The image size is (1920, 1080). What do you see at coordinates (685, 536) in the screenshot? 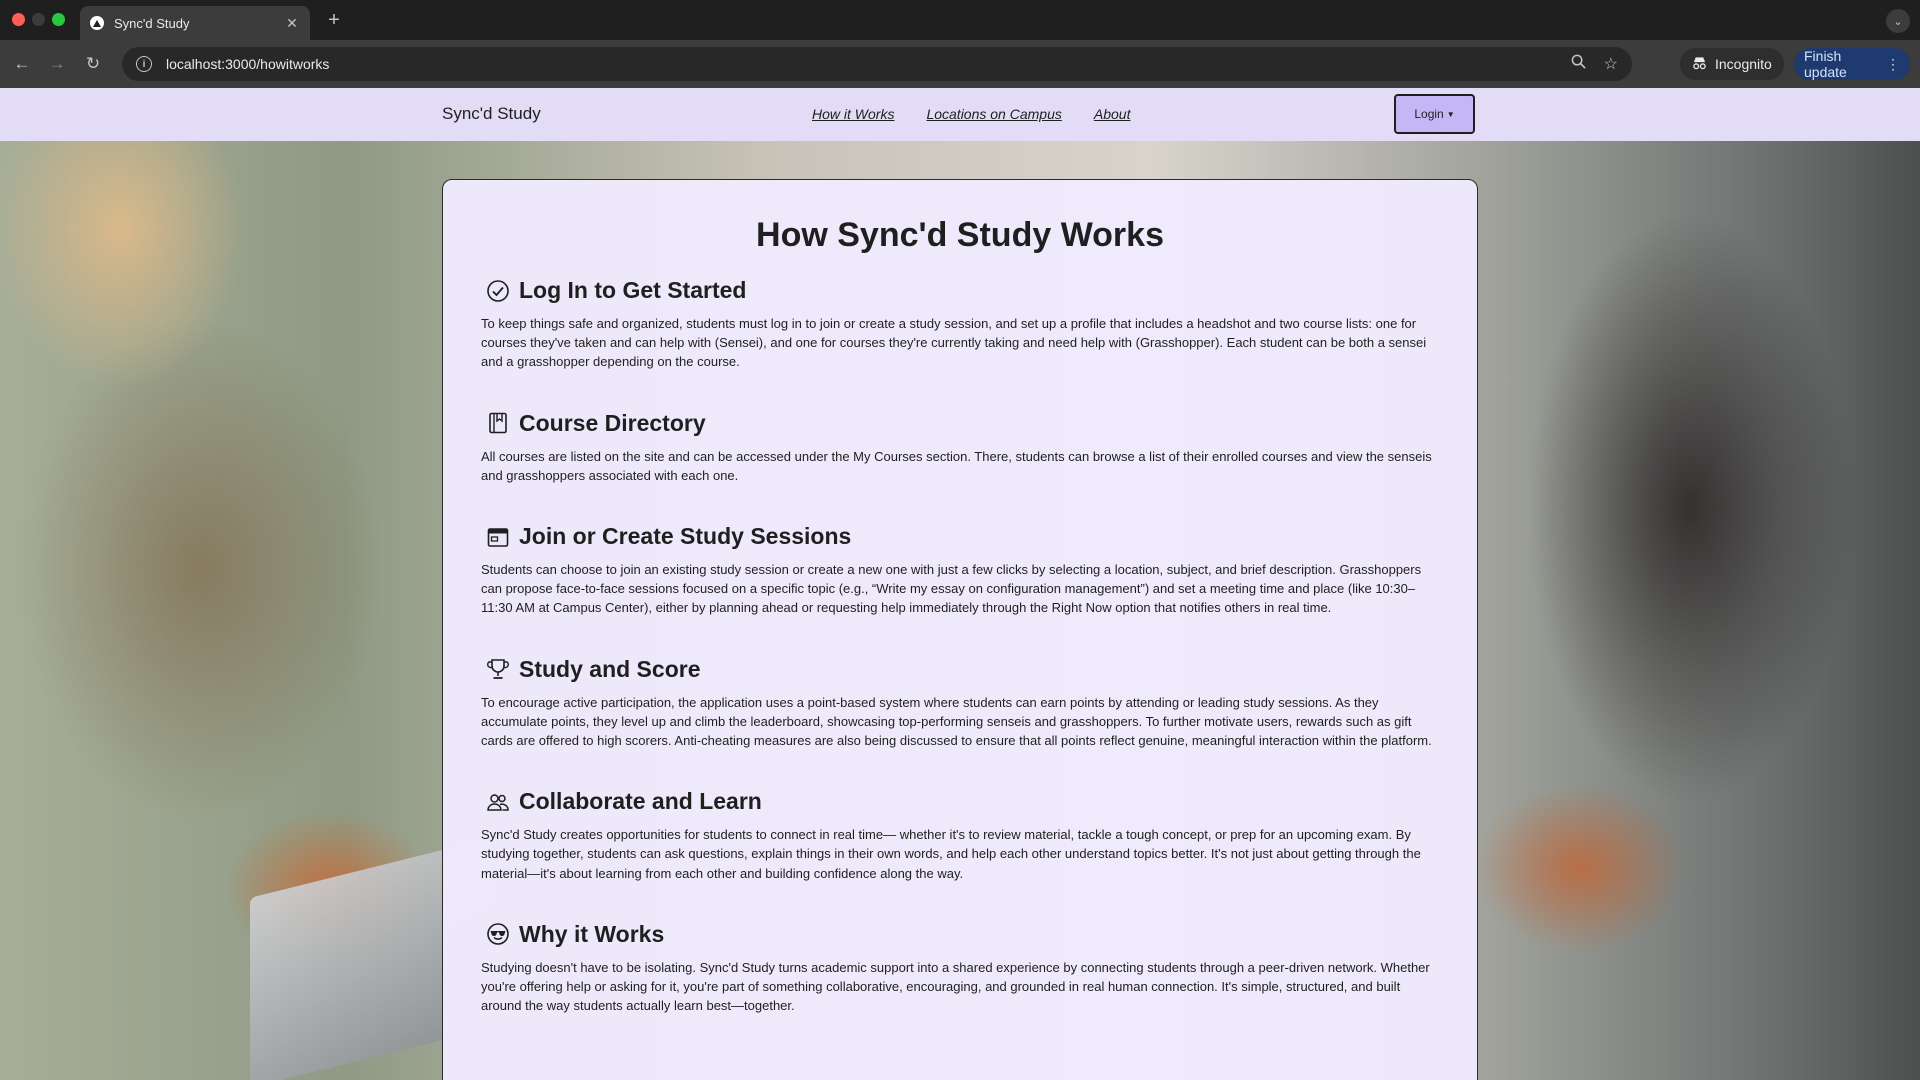
I see `section-title: Join or Create Study Sessions` at bounding box center [685, 536].